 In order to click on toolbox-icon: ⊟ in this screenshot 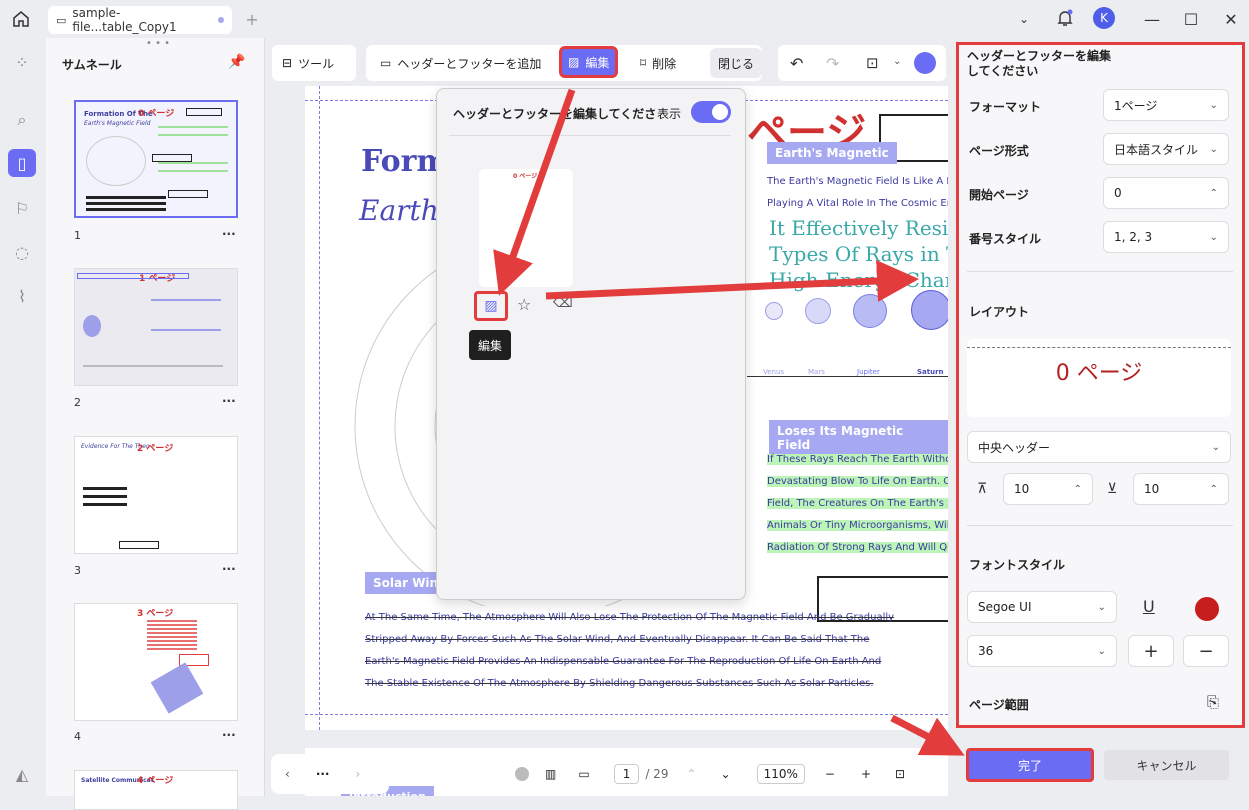, I will do `click(287, 63)`.